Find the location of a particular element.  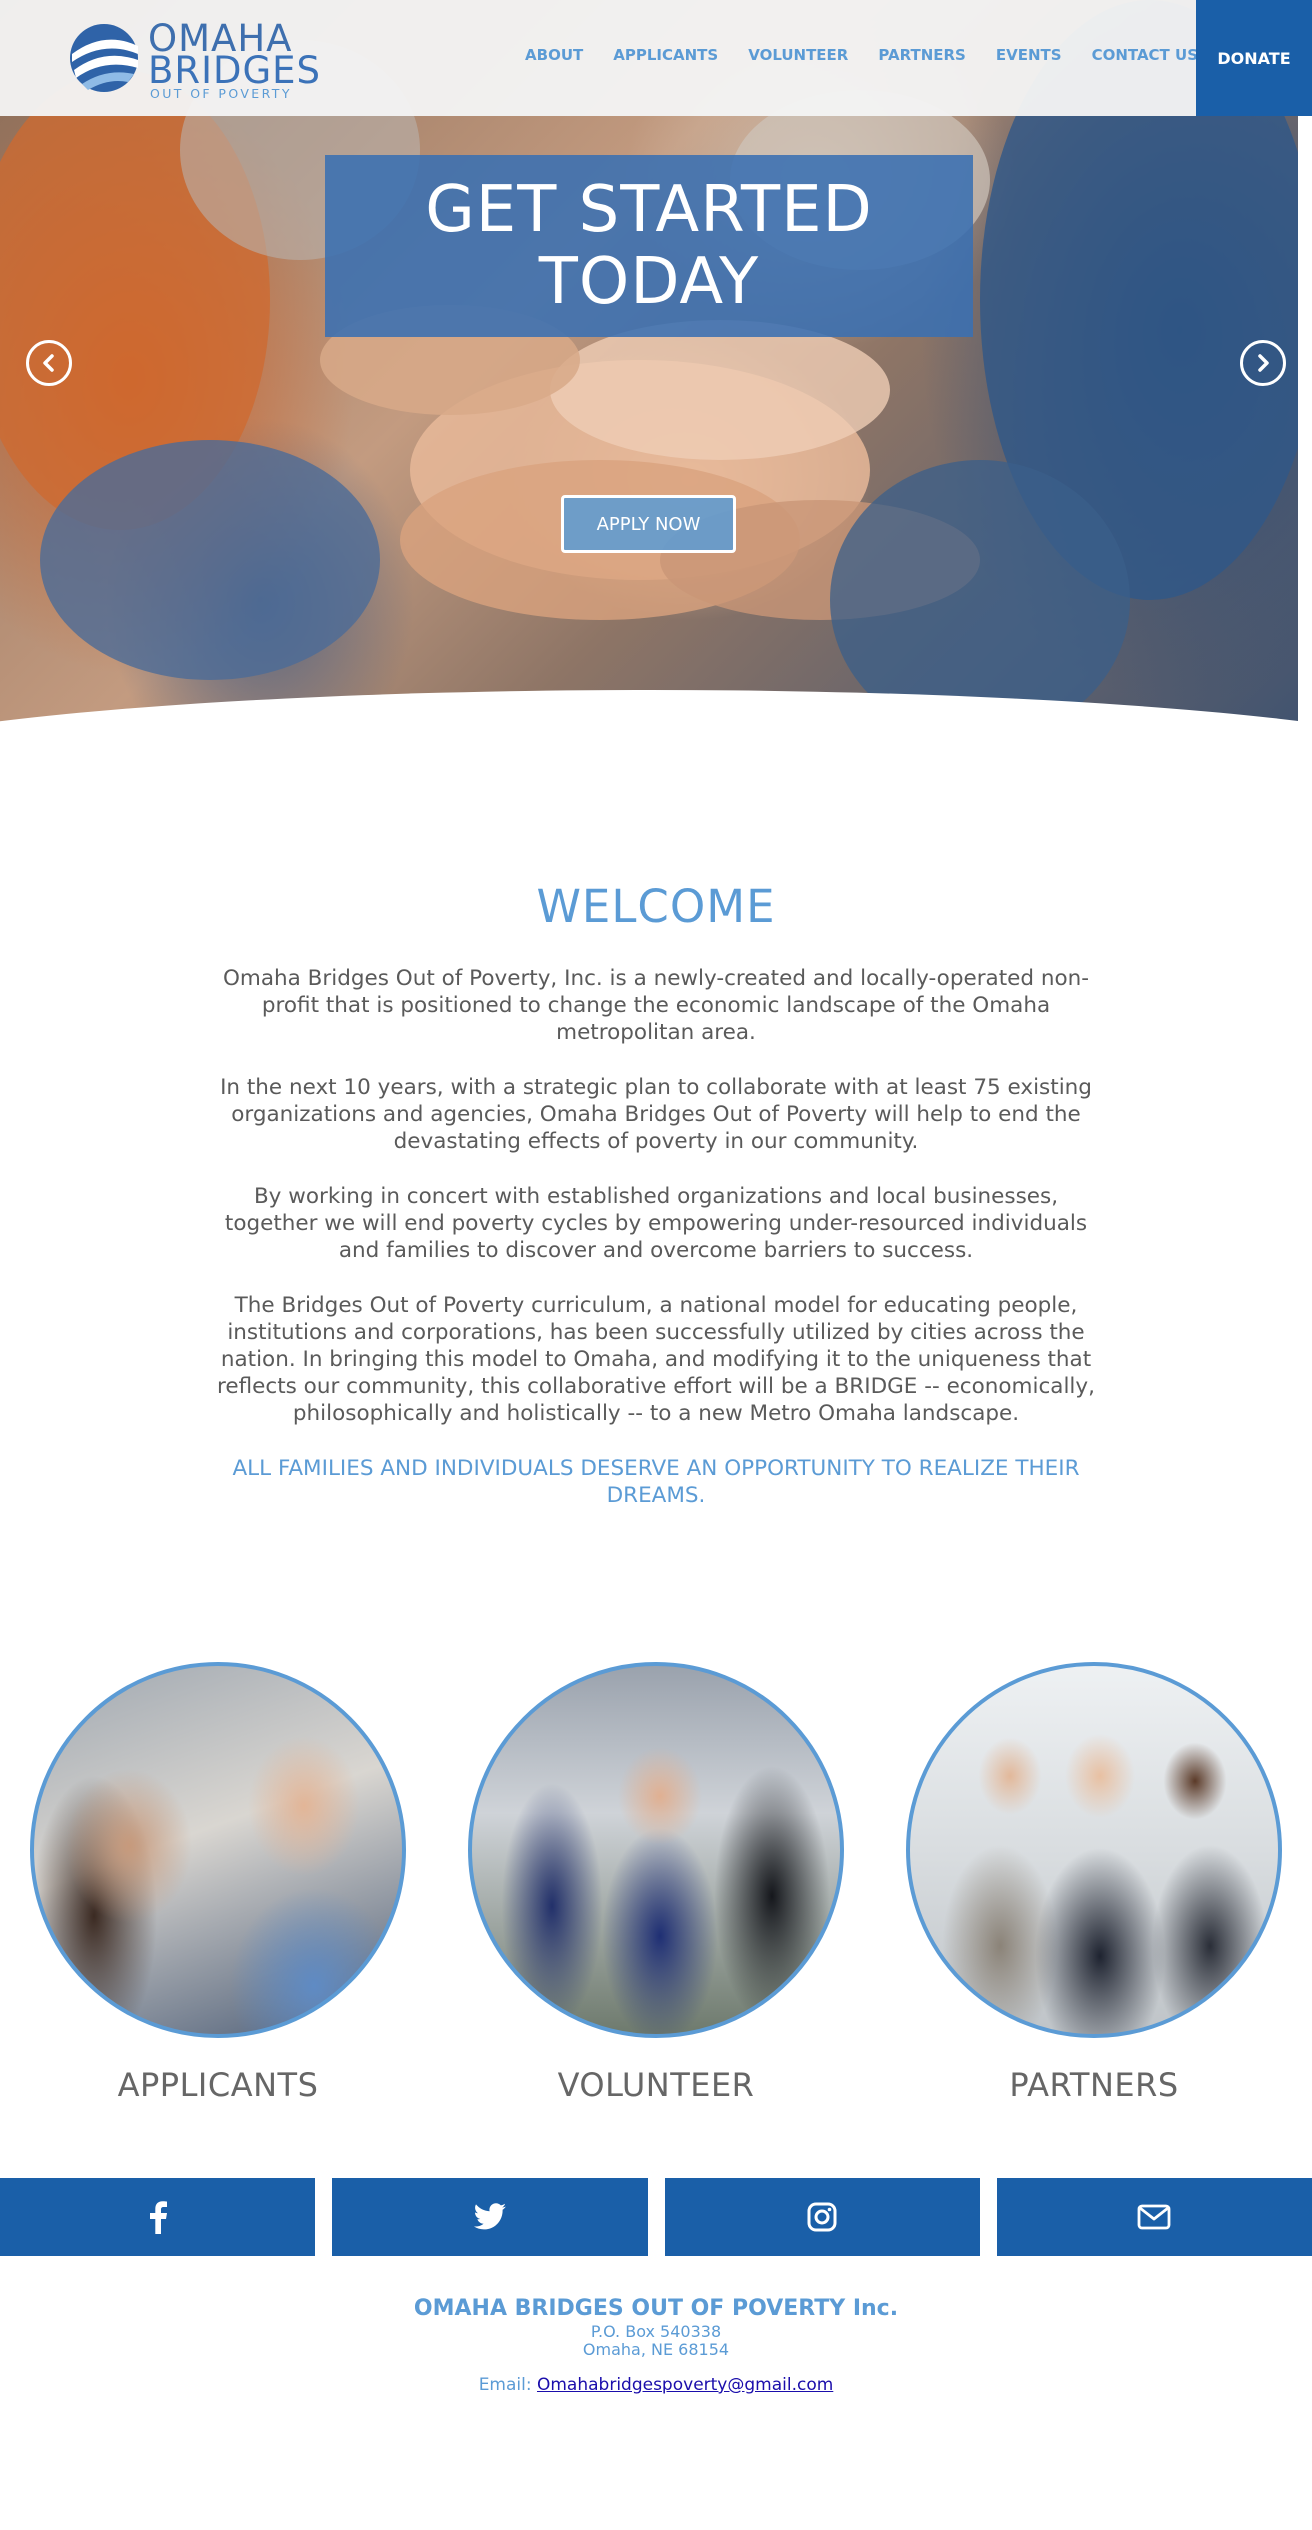

footer-address-line-2: Omaha, NE 68154 is located at coordinates (656, 2349).